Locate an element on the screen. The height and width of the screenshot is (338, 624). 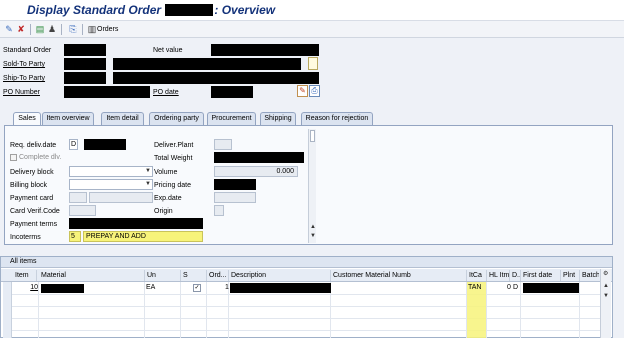
sold-to-name is located at coordinates (207, 64).